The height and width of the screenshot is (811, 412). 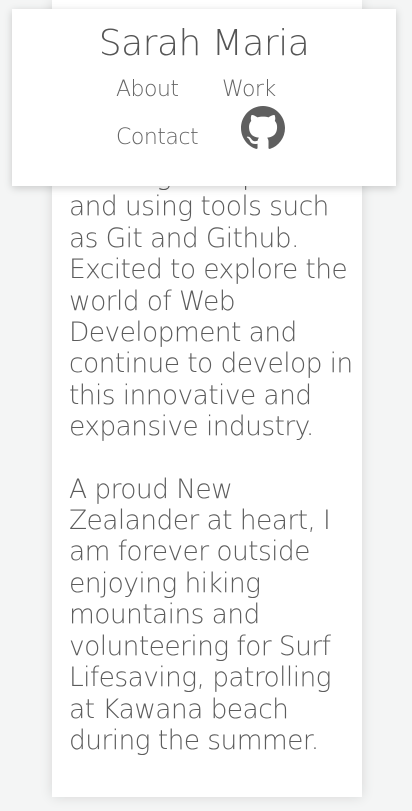 What do you see at coordinates (204, 43) in the screenshot?
I see `site-title: Sarah Maria` at bounding box center [204, 43].